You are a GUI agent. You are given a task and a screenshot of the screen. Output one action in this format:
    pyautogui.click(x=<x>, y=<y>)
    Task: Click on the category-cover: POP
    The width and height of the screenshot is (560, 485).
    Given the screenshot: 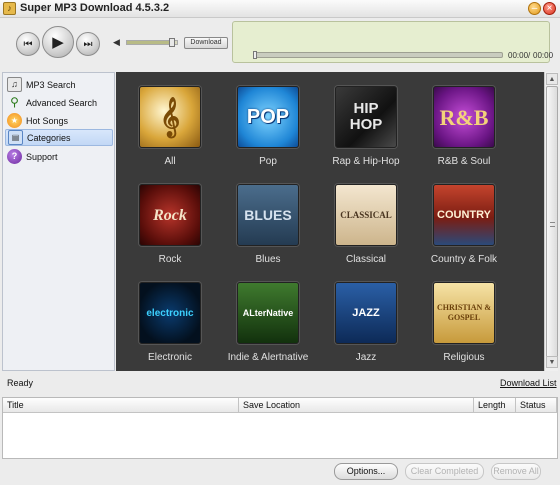 What is the action you would take?
    pyautogui.click(x=268, y=117)
    